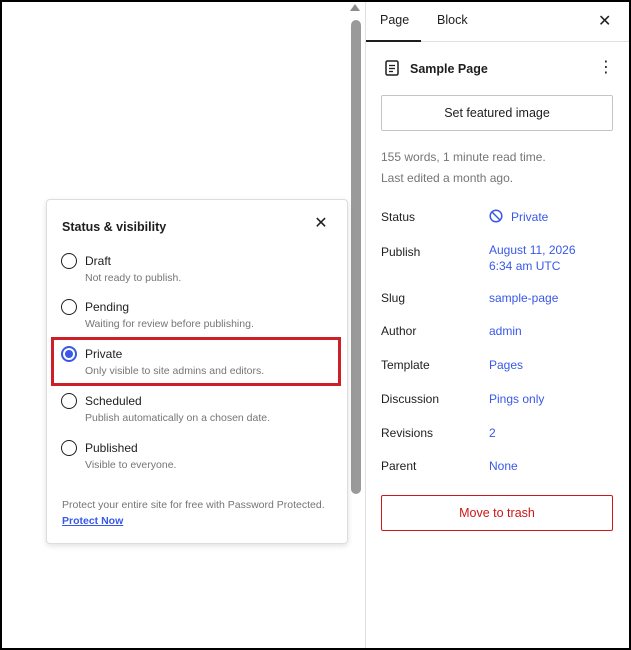 The height and width of the screenshot is (650, 631). I want to click on author-value: admin, so click(505, 331).